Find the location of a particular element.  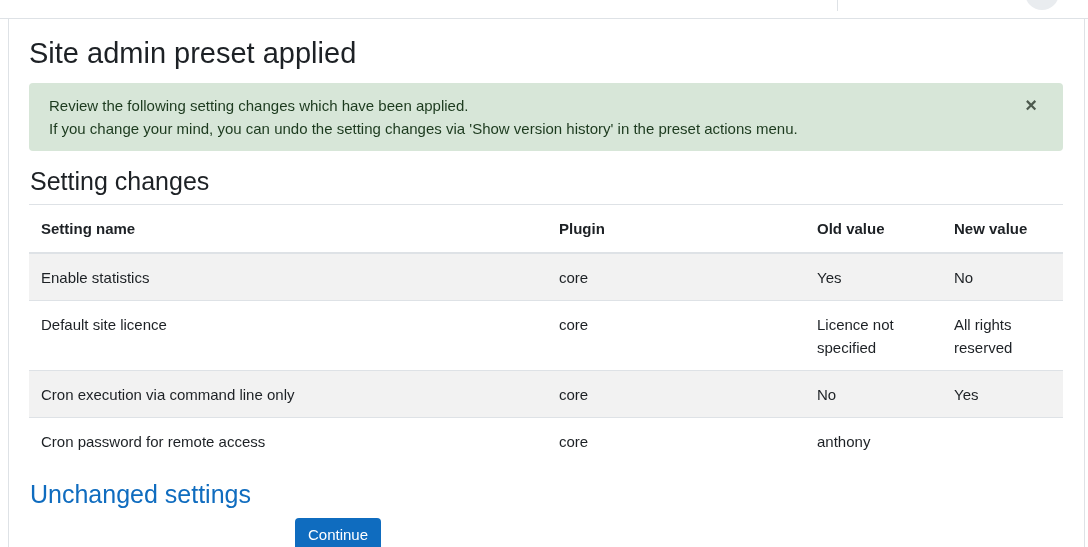

table-cell: anthony is located at coordinates (844, 441).